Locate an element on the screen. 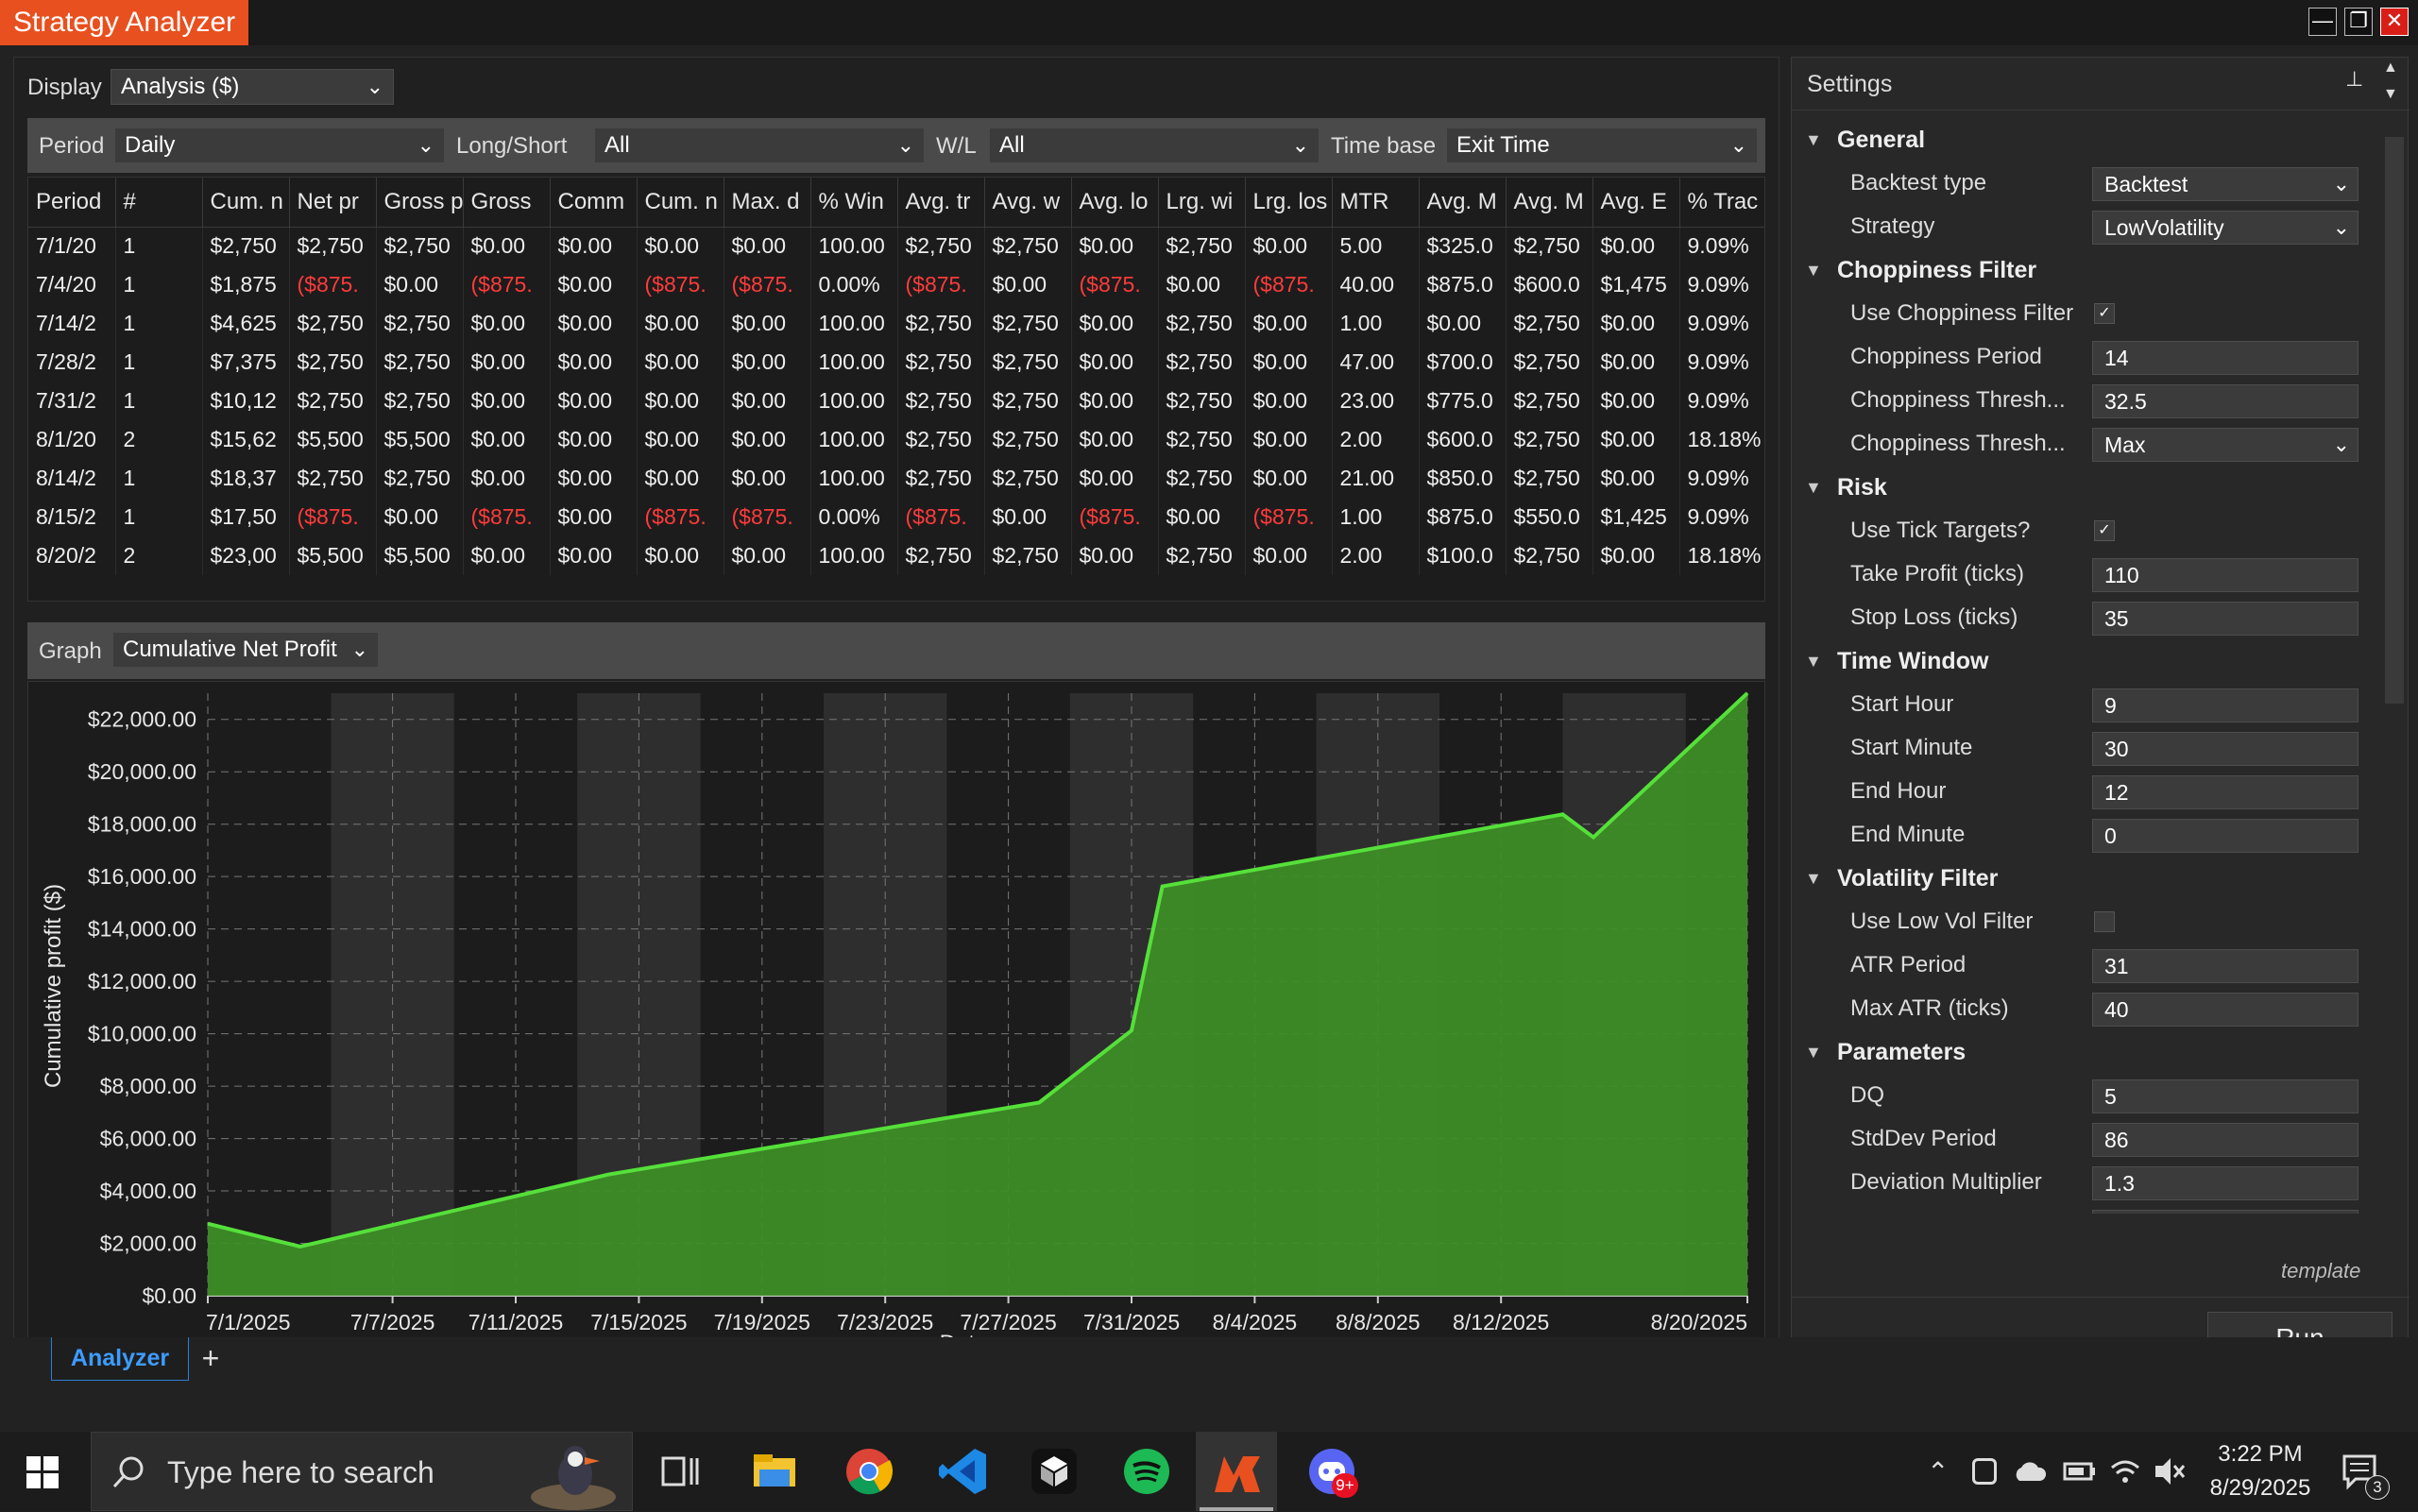  clock-time: 3:22 PM is located at coordinates (2260, 1454).